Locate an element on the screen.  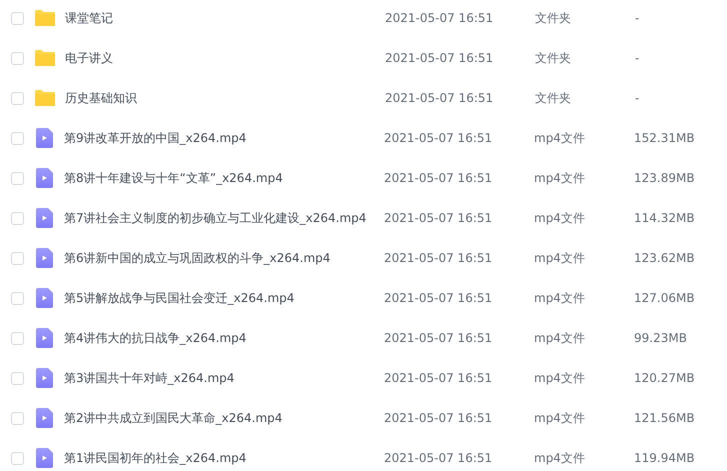
file-name: 第6讲新中国的成立与巩固政权的斗争_x264.mp4 is located at coordinates (224, 258).